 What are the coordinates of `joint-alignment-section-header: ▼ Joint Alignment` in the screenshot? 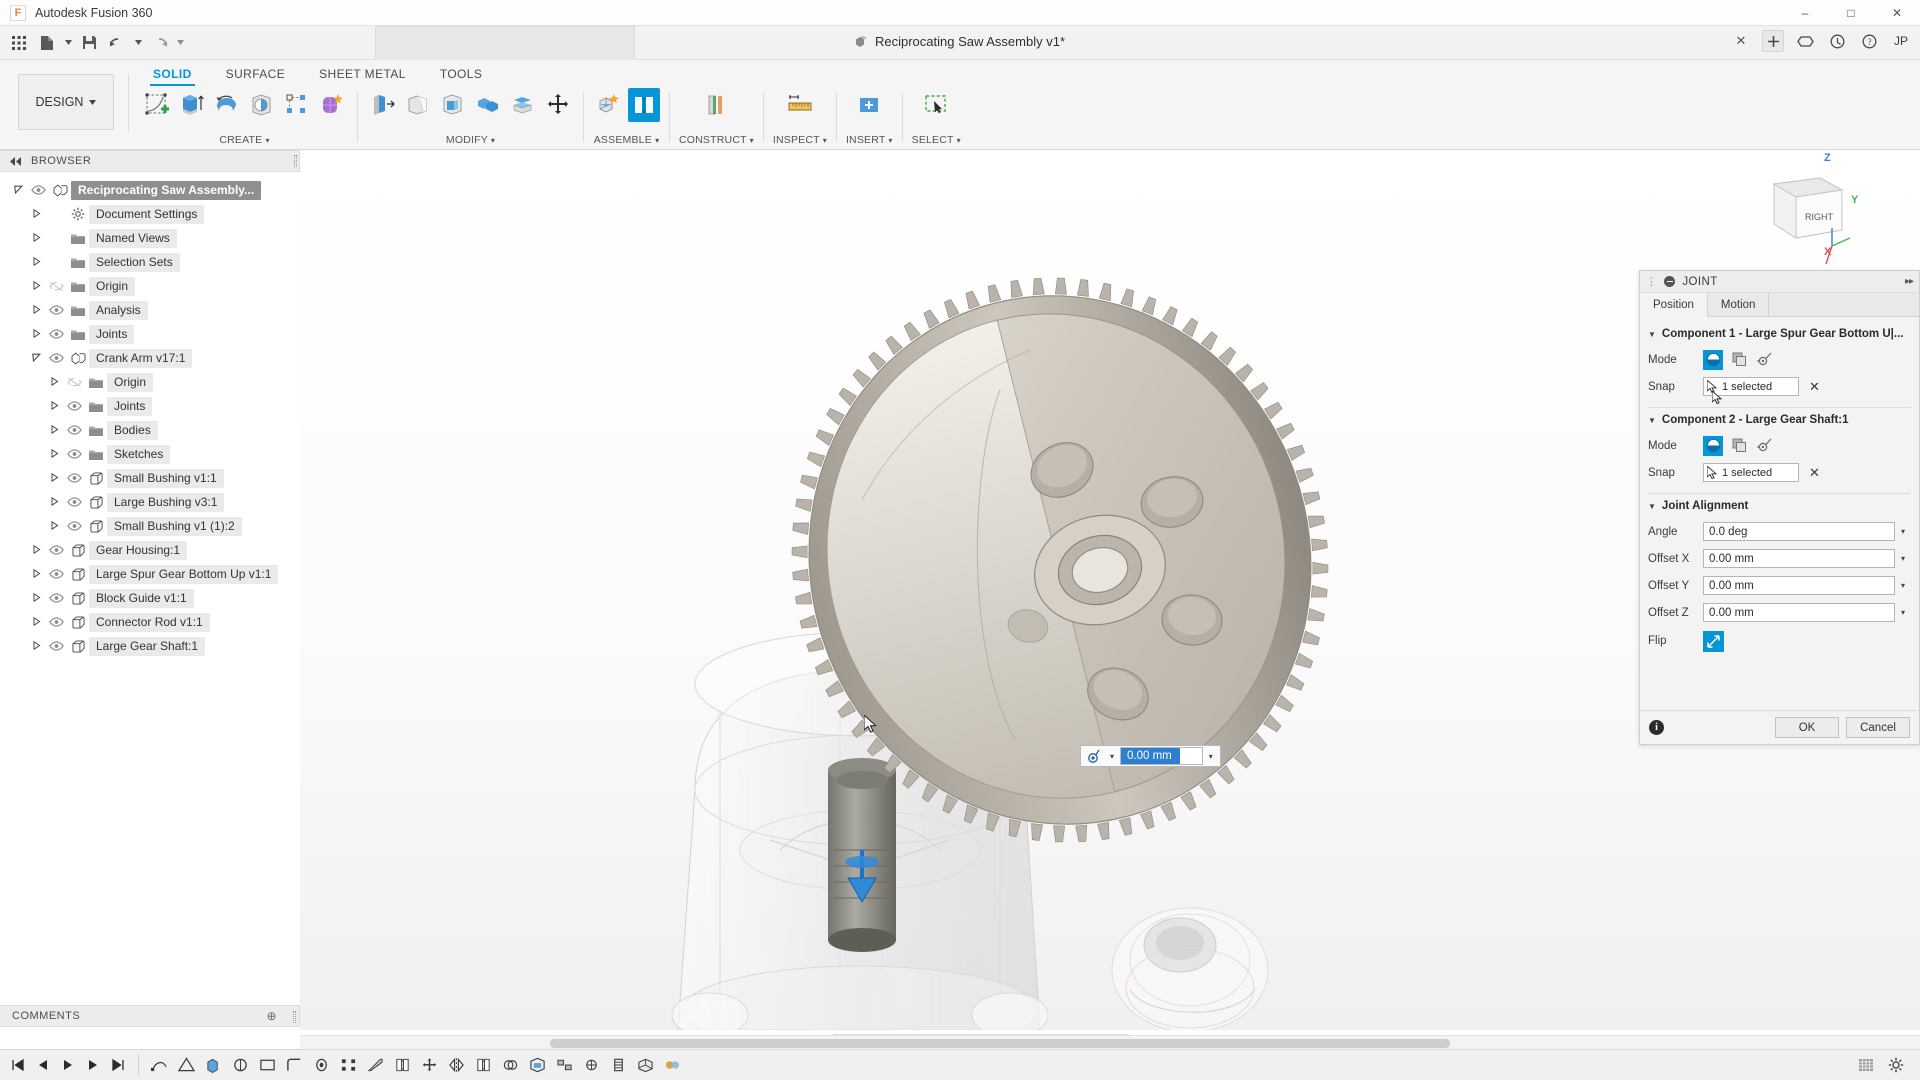 It's located at (1779, 507).